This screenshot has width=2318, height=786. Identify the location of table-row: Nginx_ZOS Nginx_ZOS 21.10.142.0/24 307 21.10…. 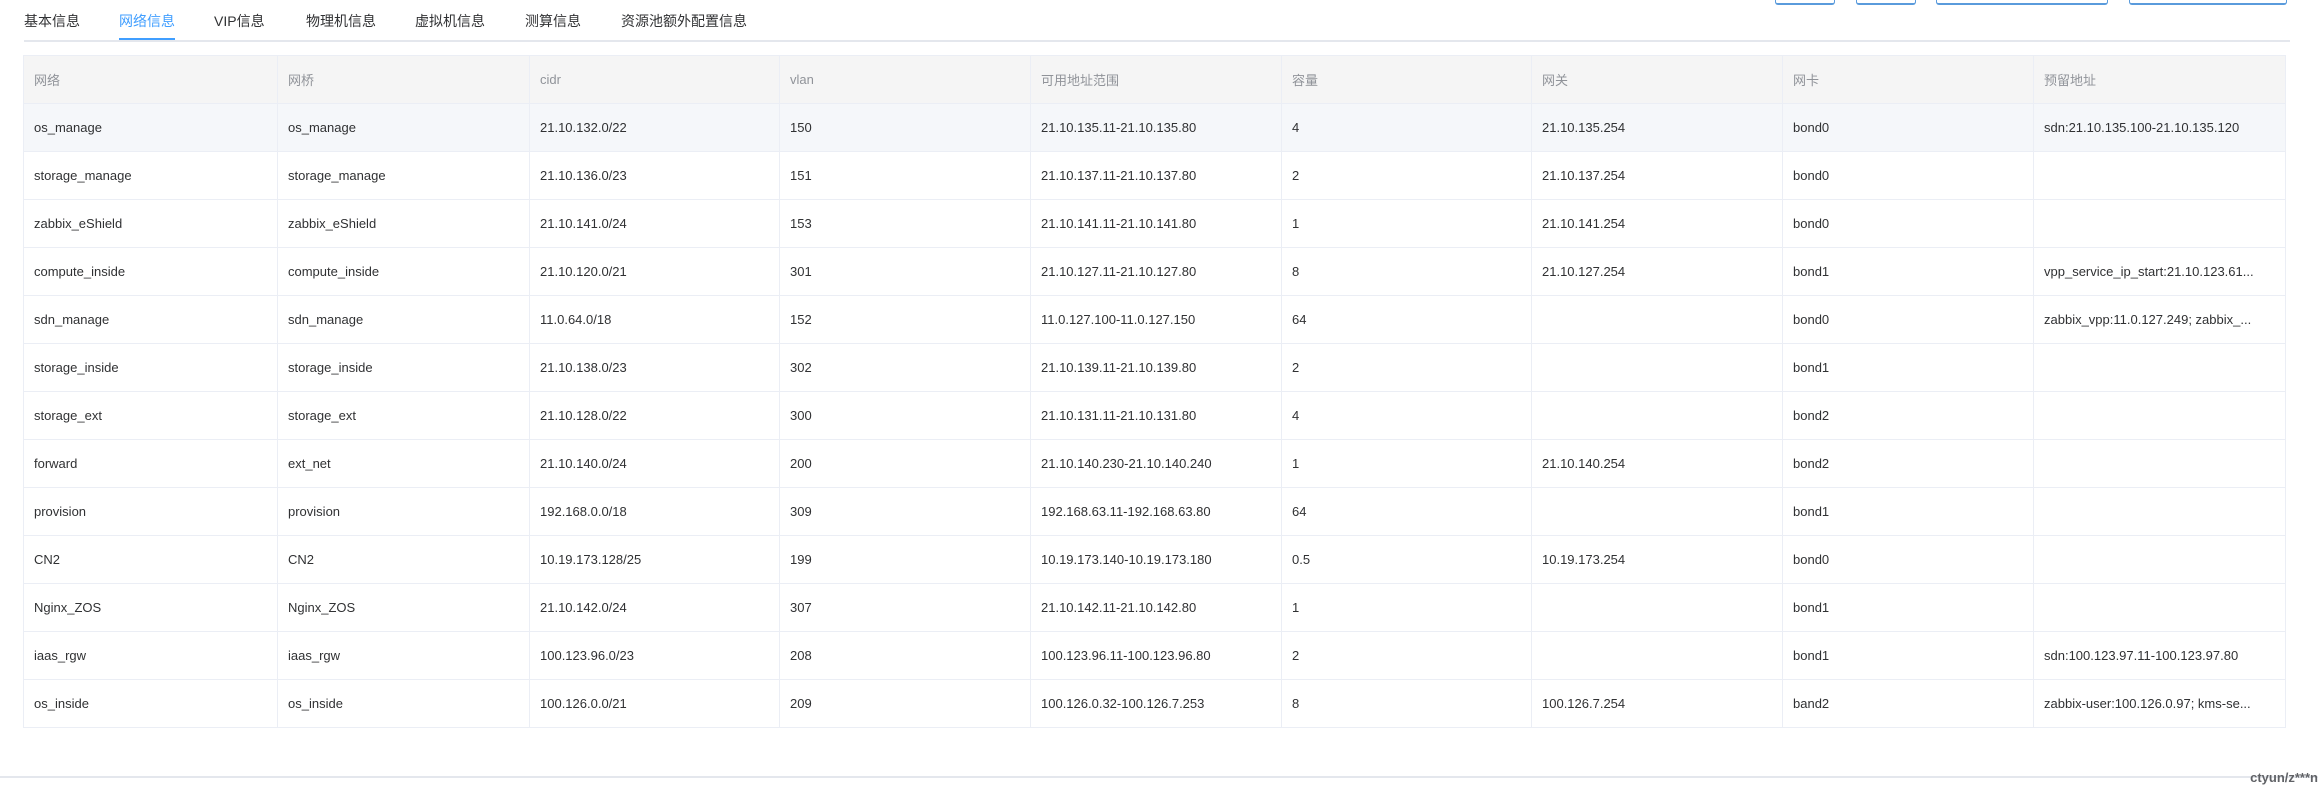
(1154, 607).